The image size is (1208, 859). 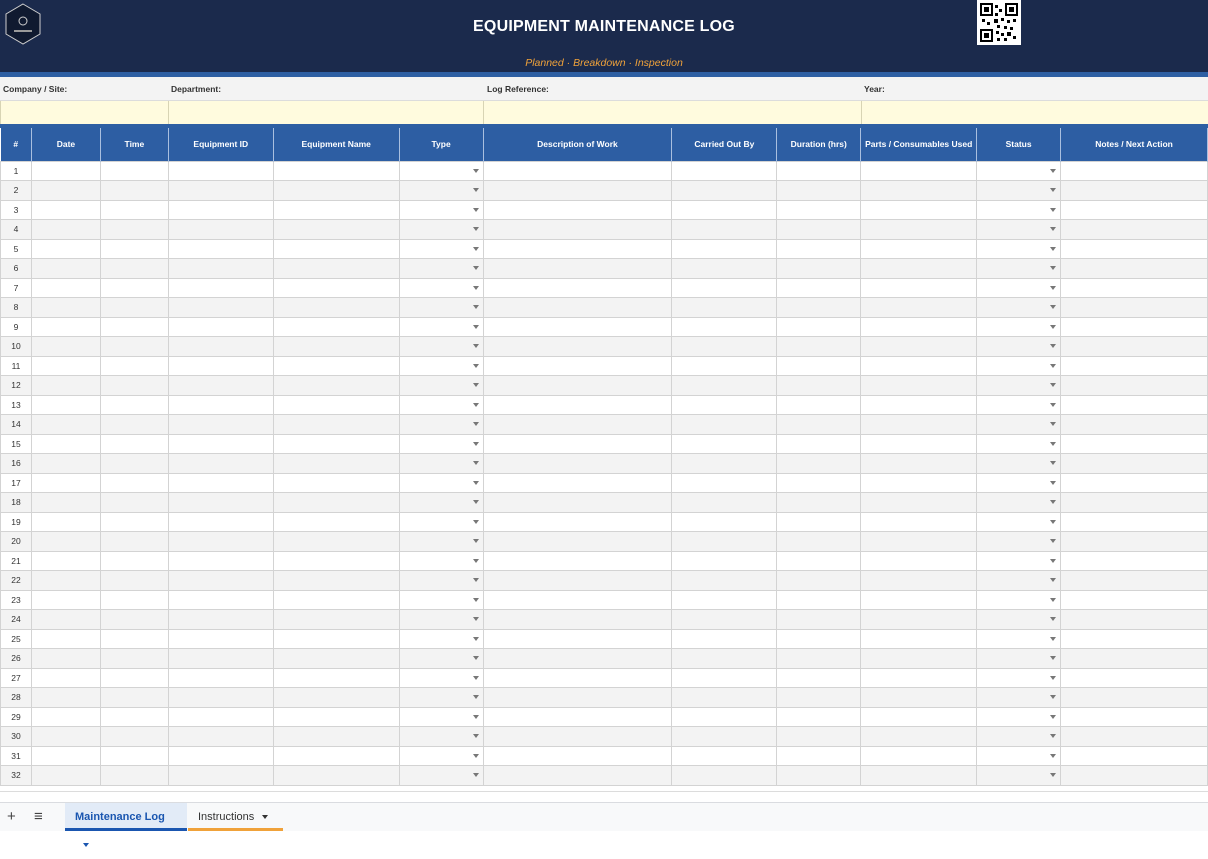 I want to click on log-reference-input, so click(x=672, y=112).